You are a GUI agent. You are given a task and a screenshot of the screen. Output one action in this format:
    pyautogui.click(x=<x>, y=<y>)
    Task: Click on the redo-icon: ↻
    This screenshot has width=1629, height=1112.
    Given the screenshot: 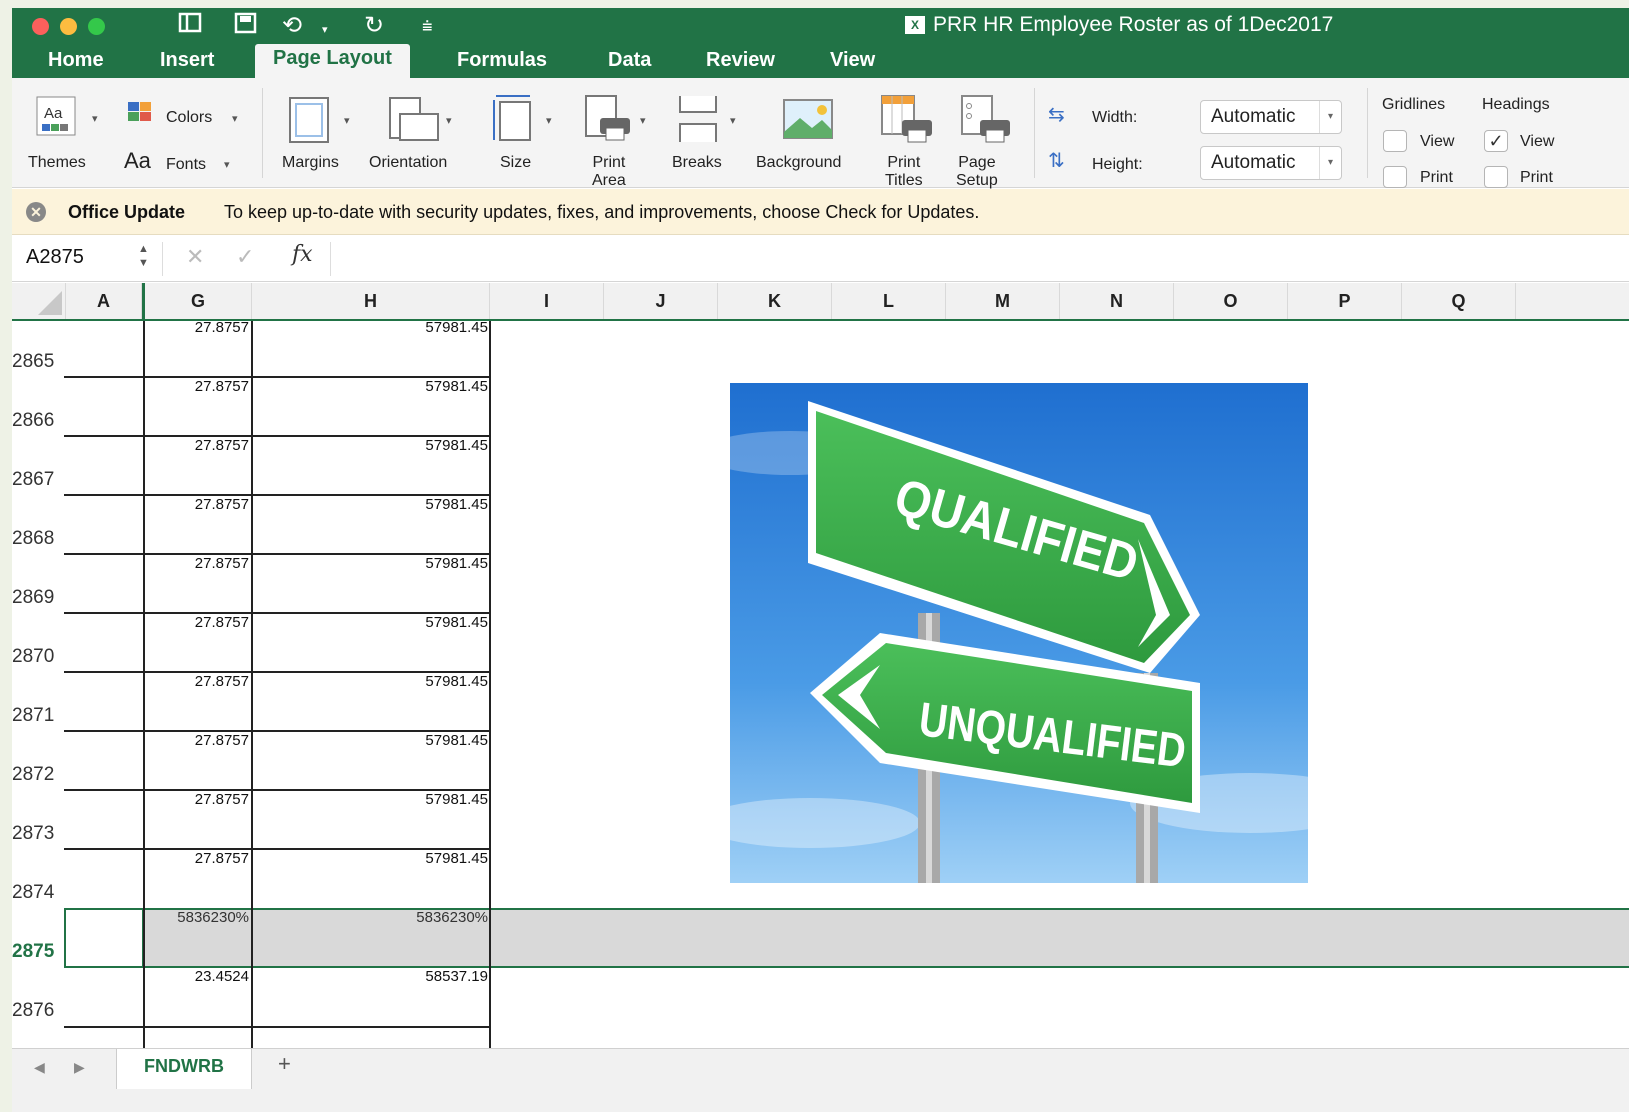 What is the action you would take?
    pyautogui.click(x=374, y=26)
    